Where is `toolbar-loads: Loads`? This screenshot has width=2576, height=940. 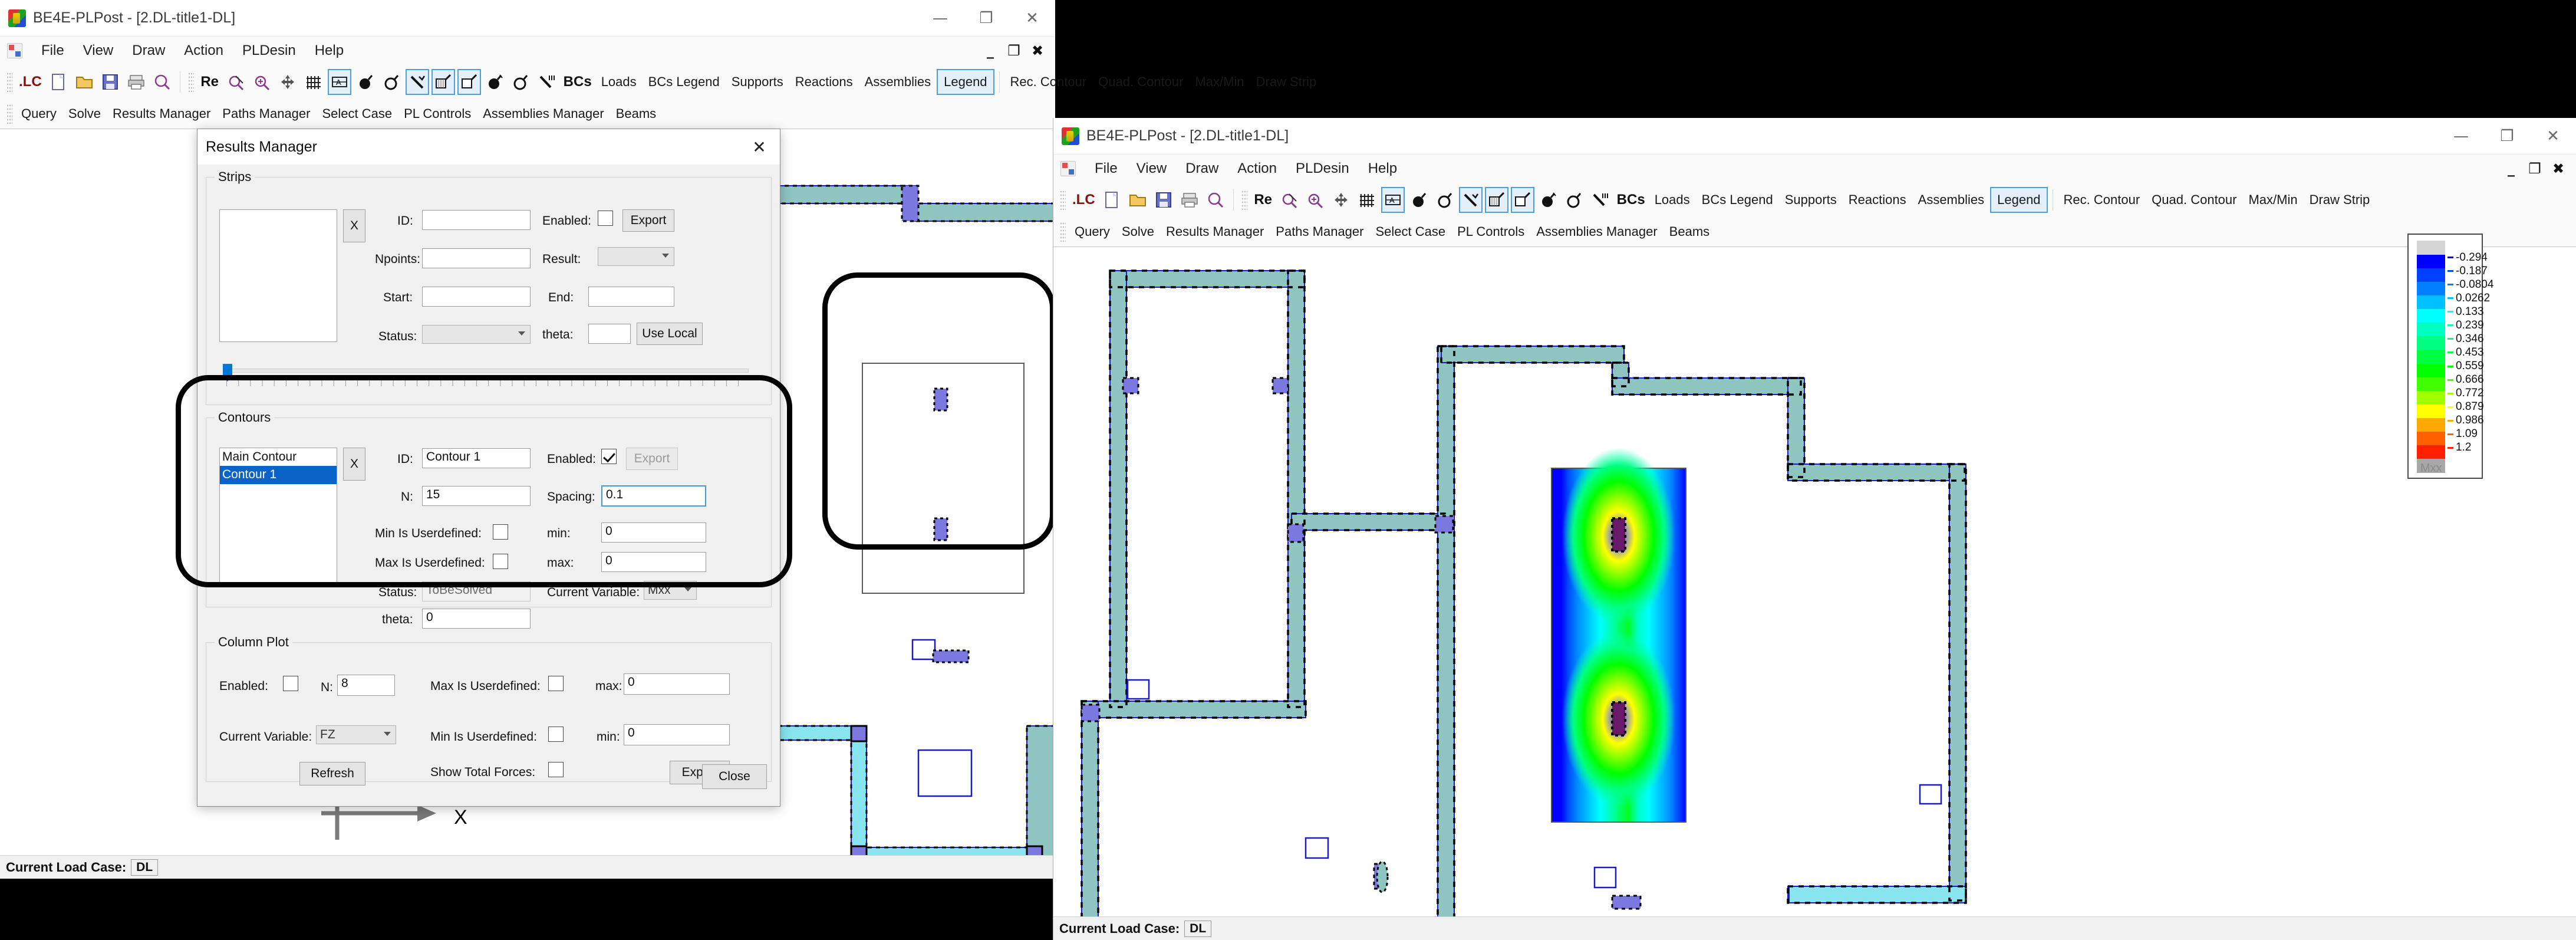 toolbar-loads: Loads is located at coordinates (1672, 200).